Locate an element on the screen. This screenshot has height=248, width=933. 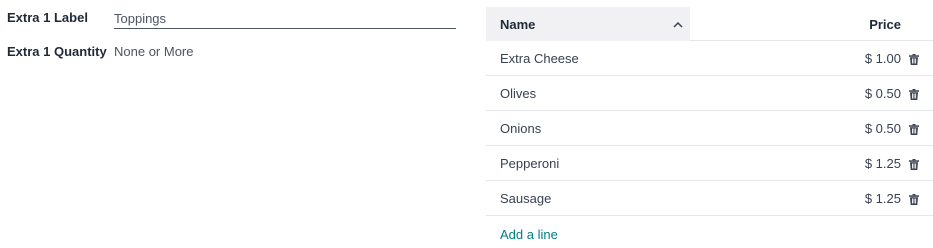
list-header: Name Price is located at coordinates (709, 24).